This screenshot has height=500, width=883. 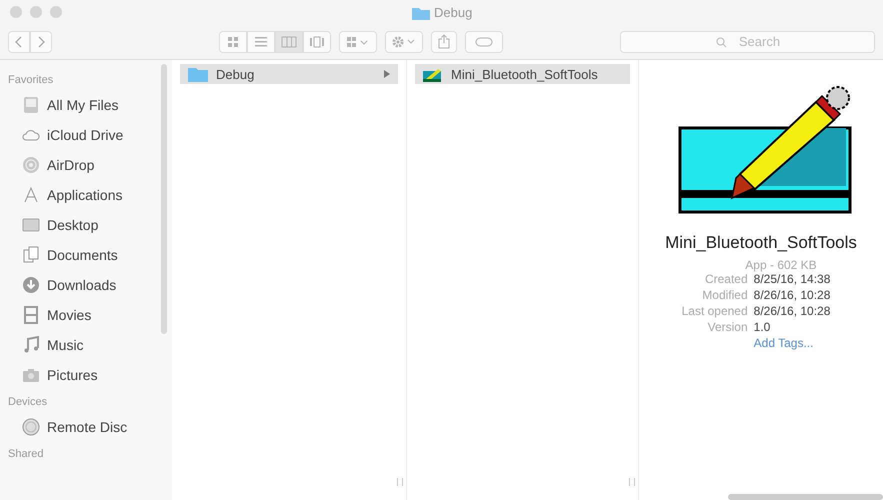 What do you see at coordinates (86, 345) in the screenshot?
I see `sidebar-item: Music` at bounding box center [86, 345].